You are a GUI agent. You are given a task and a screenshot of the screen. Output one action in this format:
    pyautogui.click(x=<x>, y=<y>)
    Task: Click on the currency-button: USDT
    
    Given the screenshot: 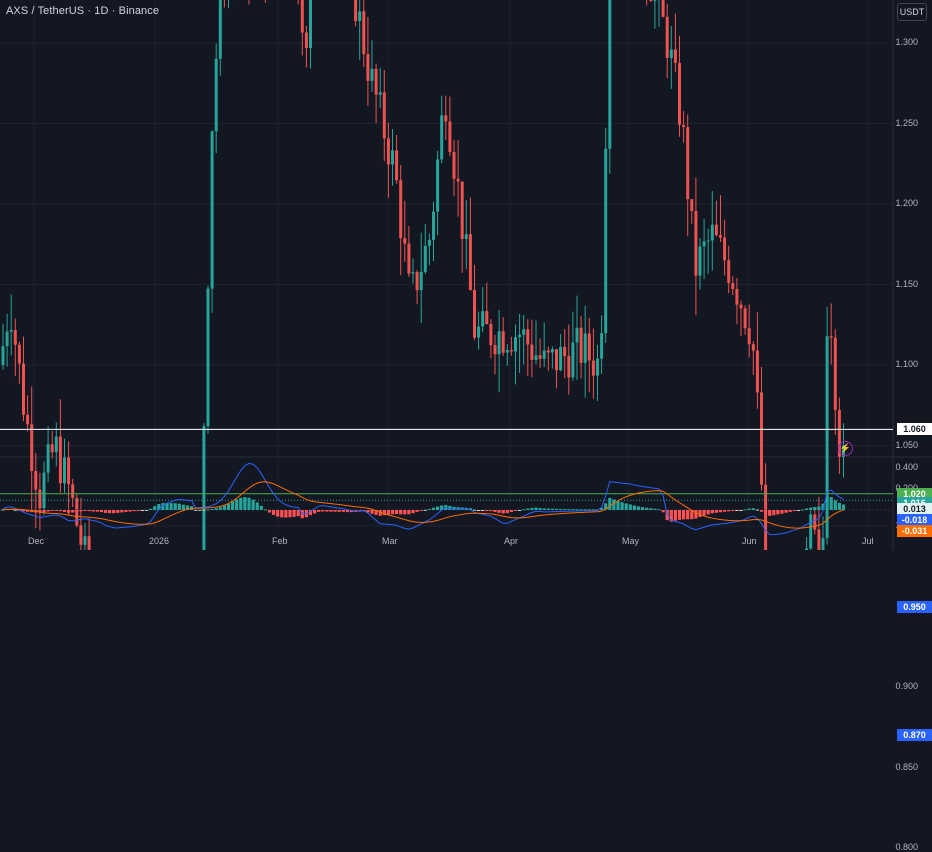 What is the action you would take?
    pyautogui.click(x=912, y=12)
    